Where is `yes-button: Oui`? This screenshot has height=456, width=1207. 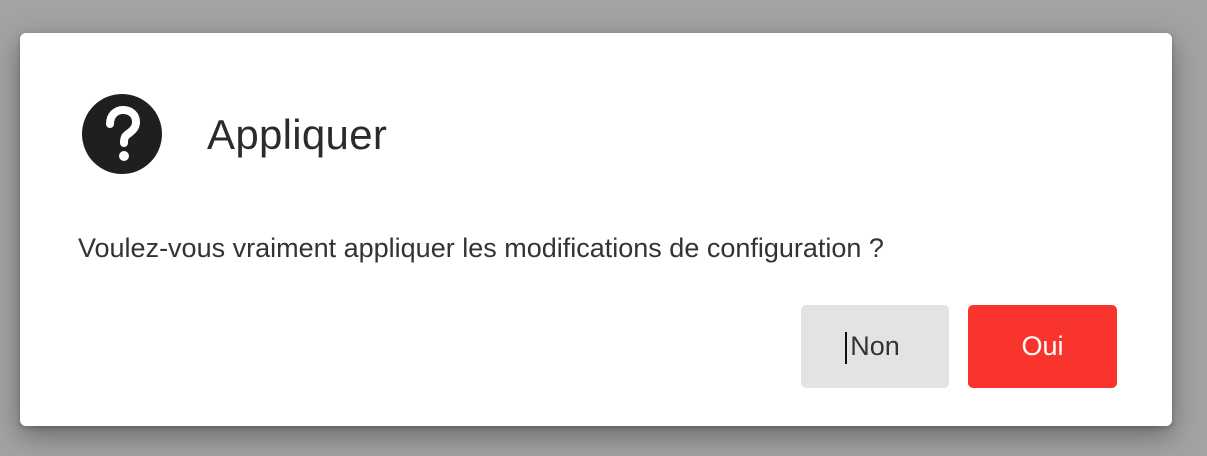
yes-button: Oui is located at coordinates (1042, 346).